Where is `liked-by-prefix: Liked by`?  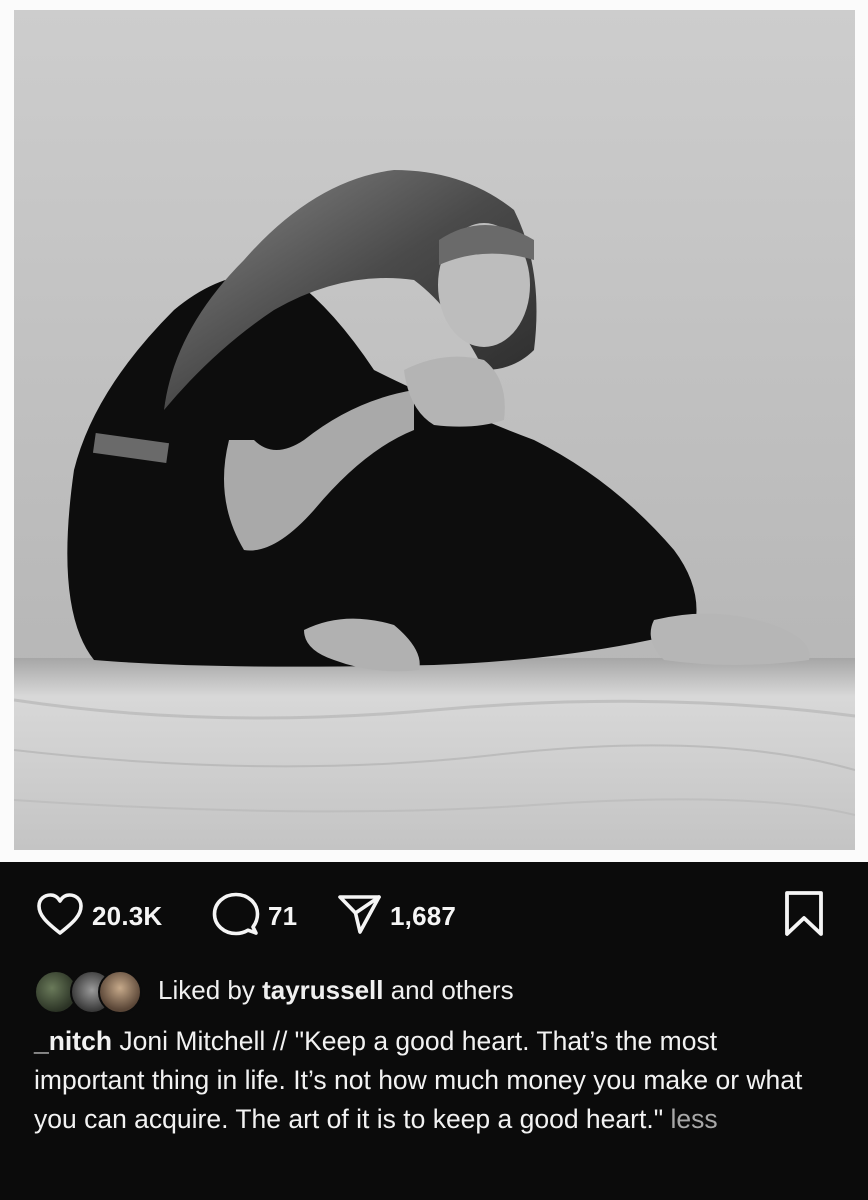
liked-by-prefix: Liked by is located at coordinates (206, 989).